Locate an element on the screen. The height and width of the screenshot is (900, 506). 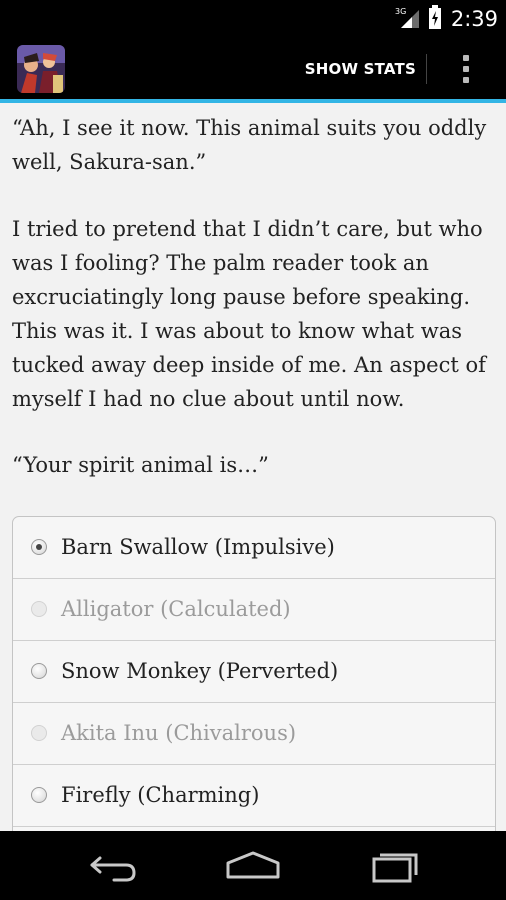
svg-text: 3G is located at coordinates (400, 11).